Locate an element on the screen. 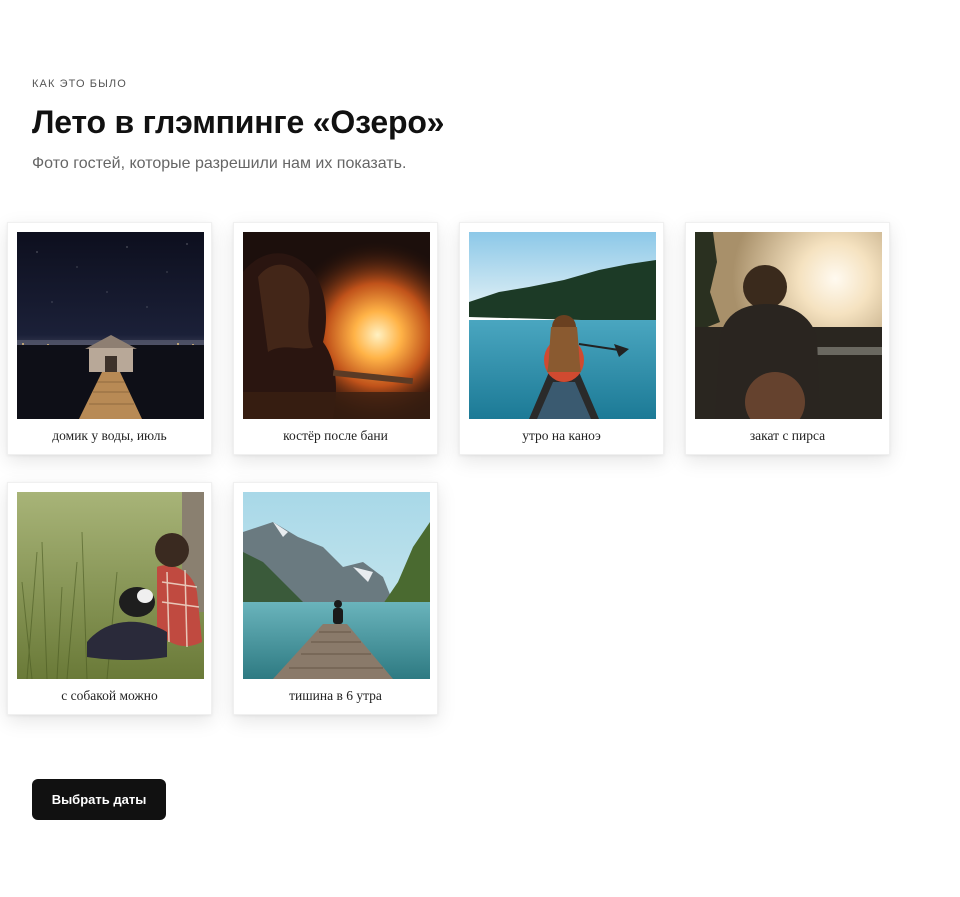  page-title: Лето в глэмпинге «Озеро» is located at coordinates (238, 122).